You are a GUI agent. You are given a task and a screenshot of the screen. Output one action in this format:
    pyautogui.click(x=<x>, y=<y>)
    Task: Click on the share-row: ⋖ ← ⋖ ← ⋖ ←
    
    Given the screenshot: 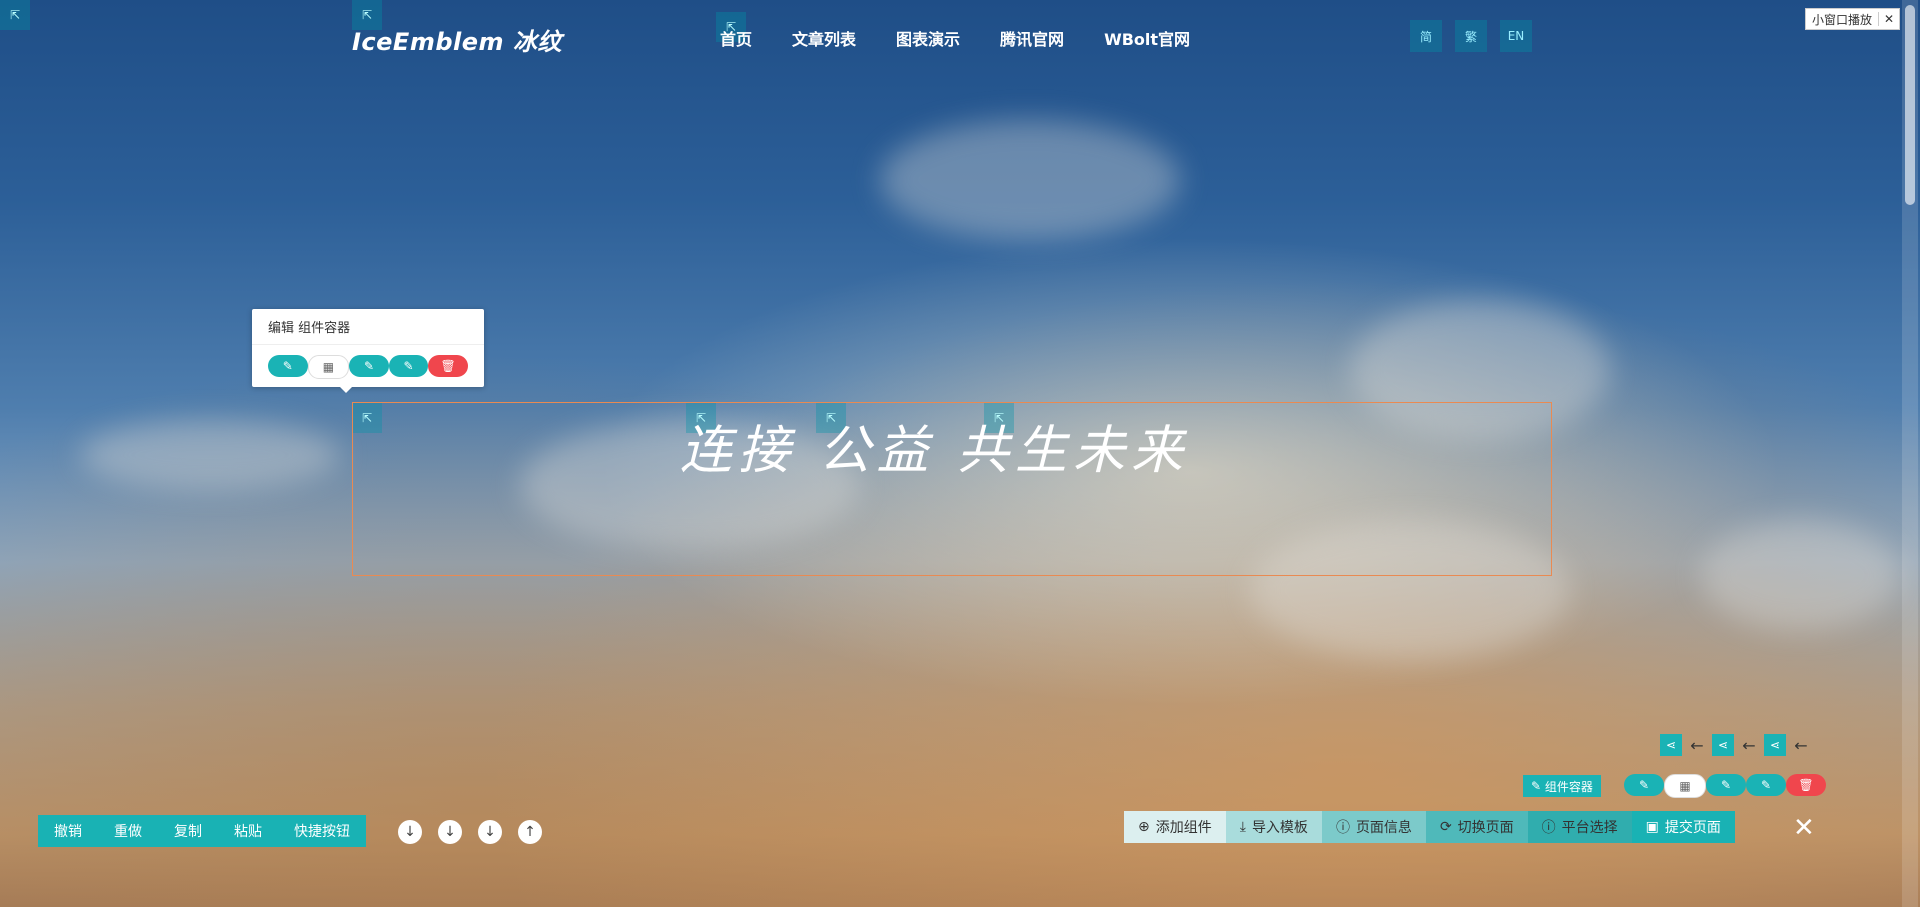 What is the action you would take?
    pyautogui.click(x=1735, y=745)
    